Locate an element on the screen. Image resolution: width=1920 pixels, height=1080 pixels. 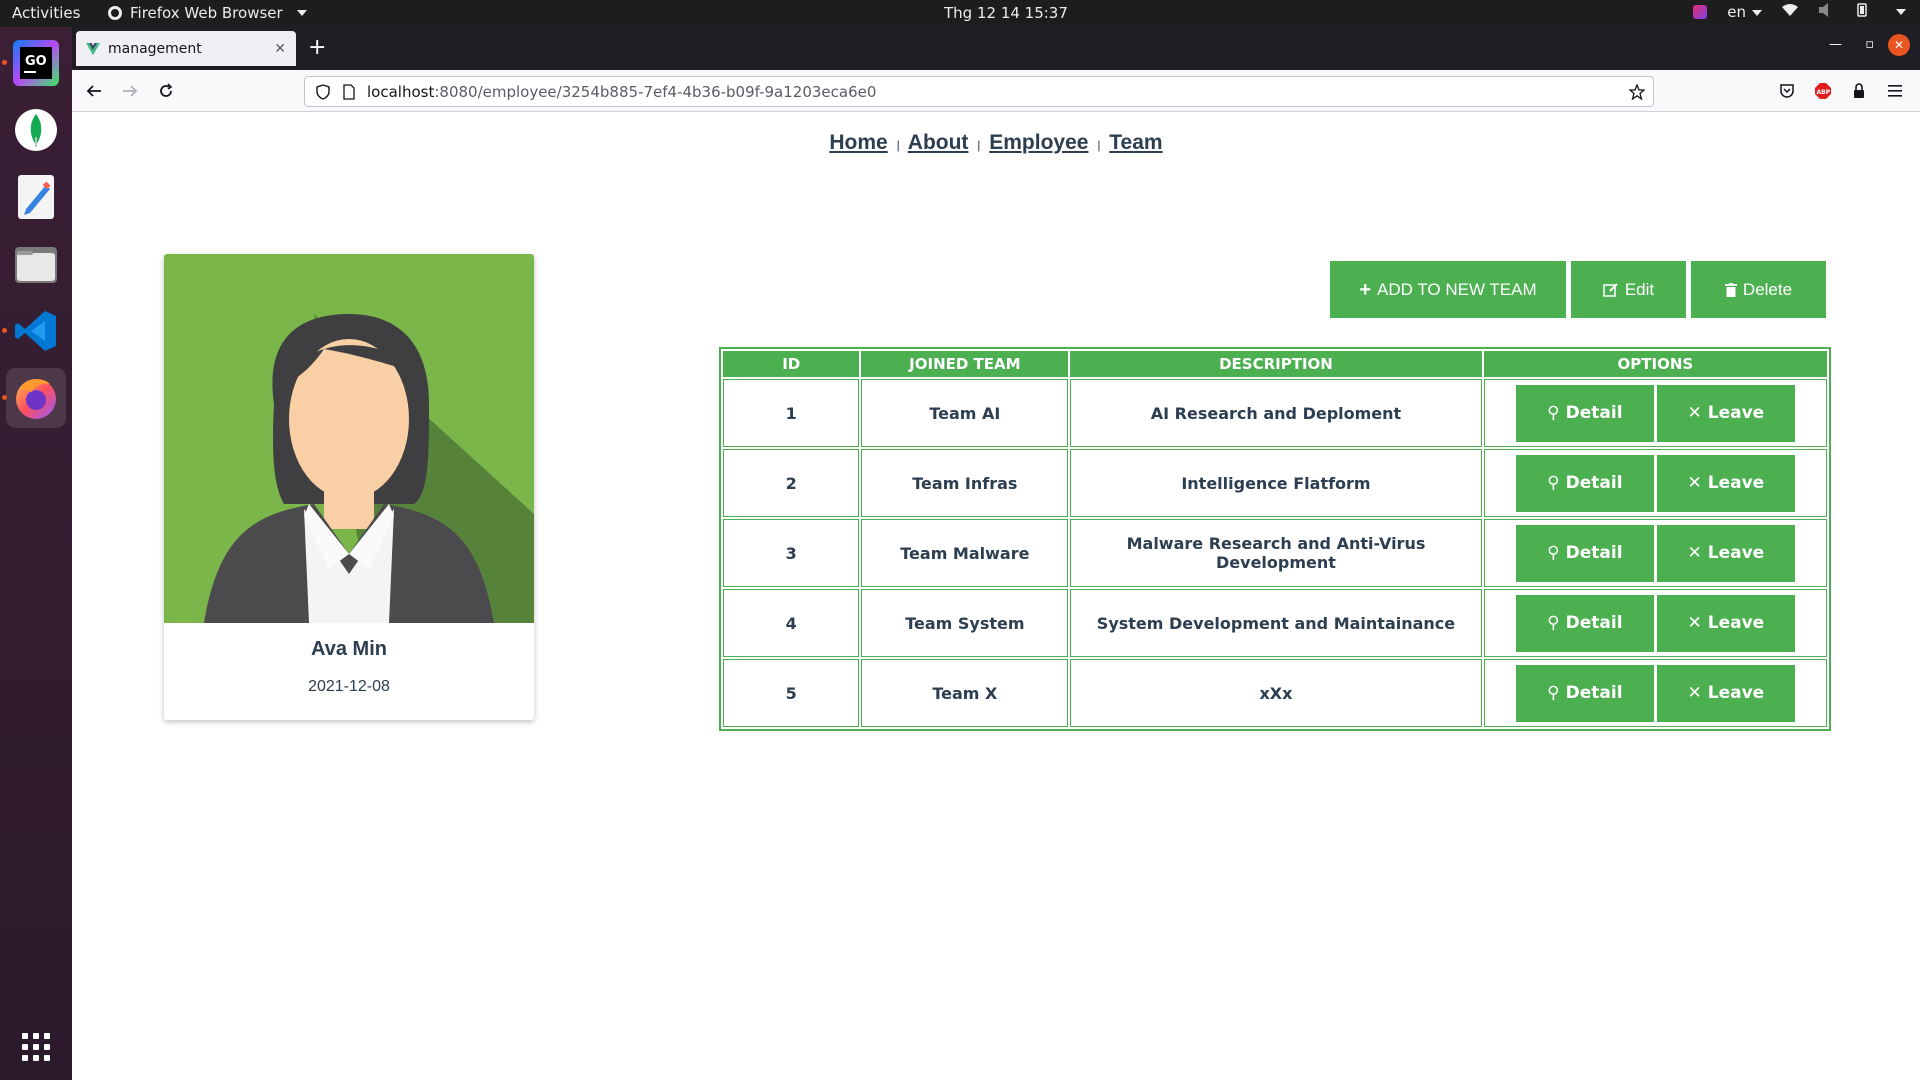
mongodb-compass-launcher is located at coordinates (36, 130).